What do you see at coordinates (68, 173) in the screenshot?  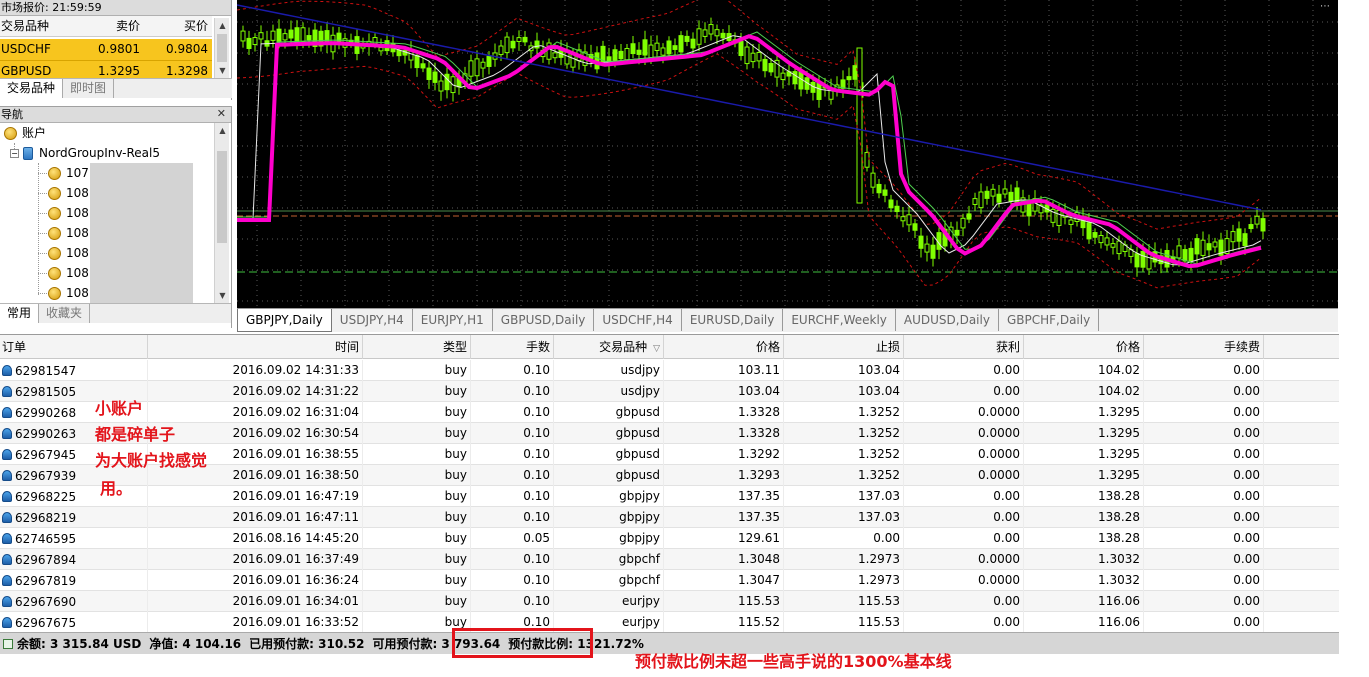 I see `tree-account: 107` at bounding box center [68, 173].